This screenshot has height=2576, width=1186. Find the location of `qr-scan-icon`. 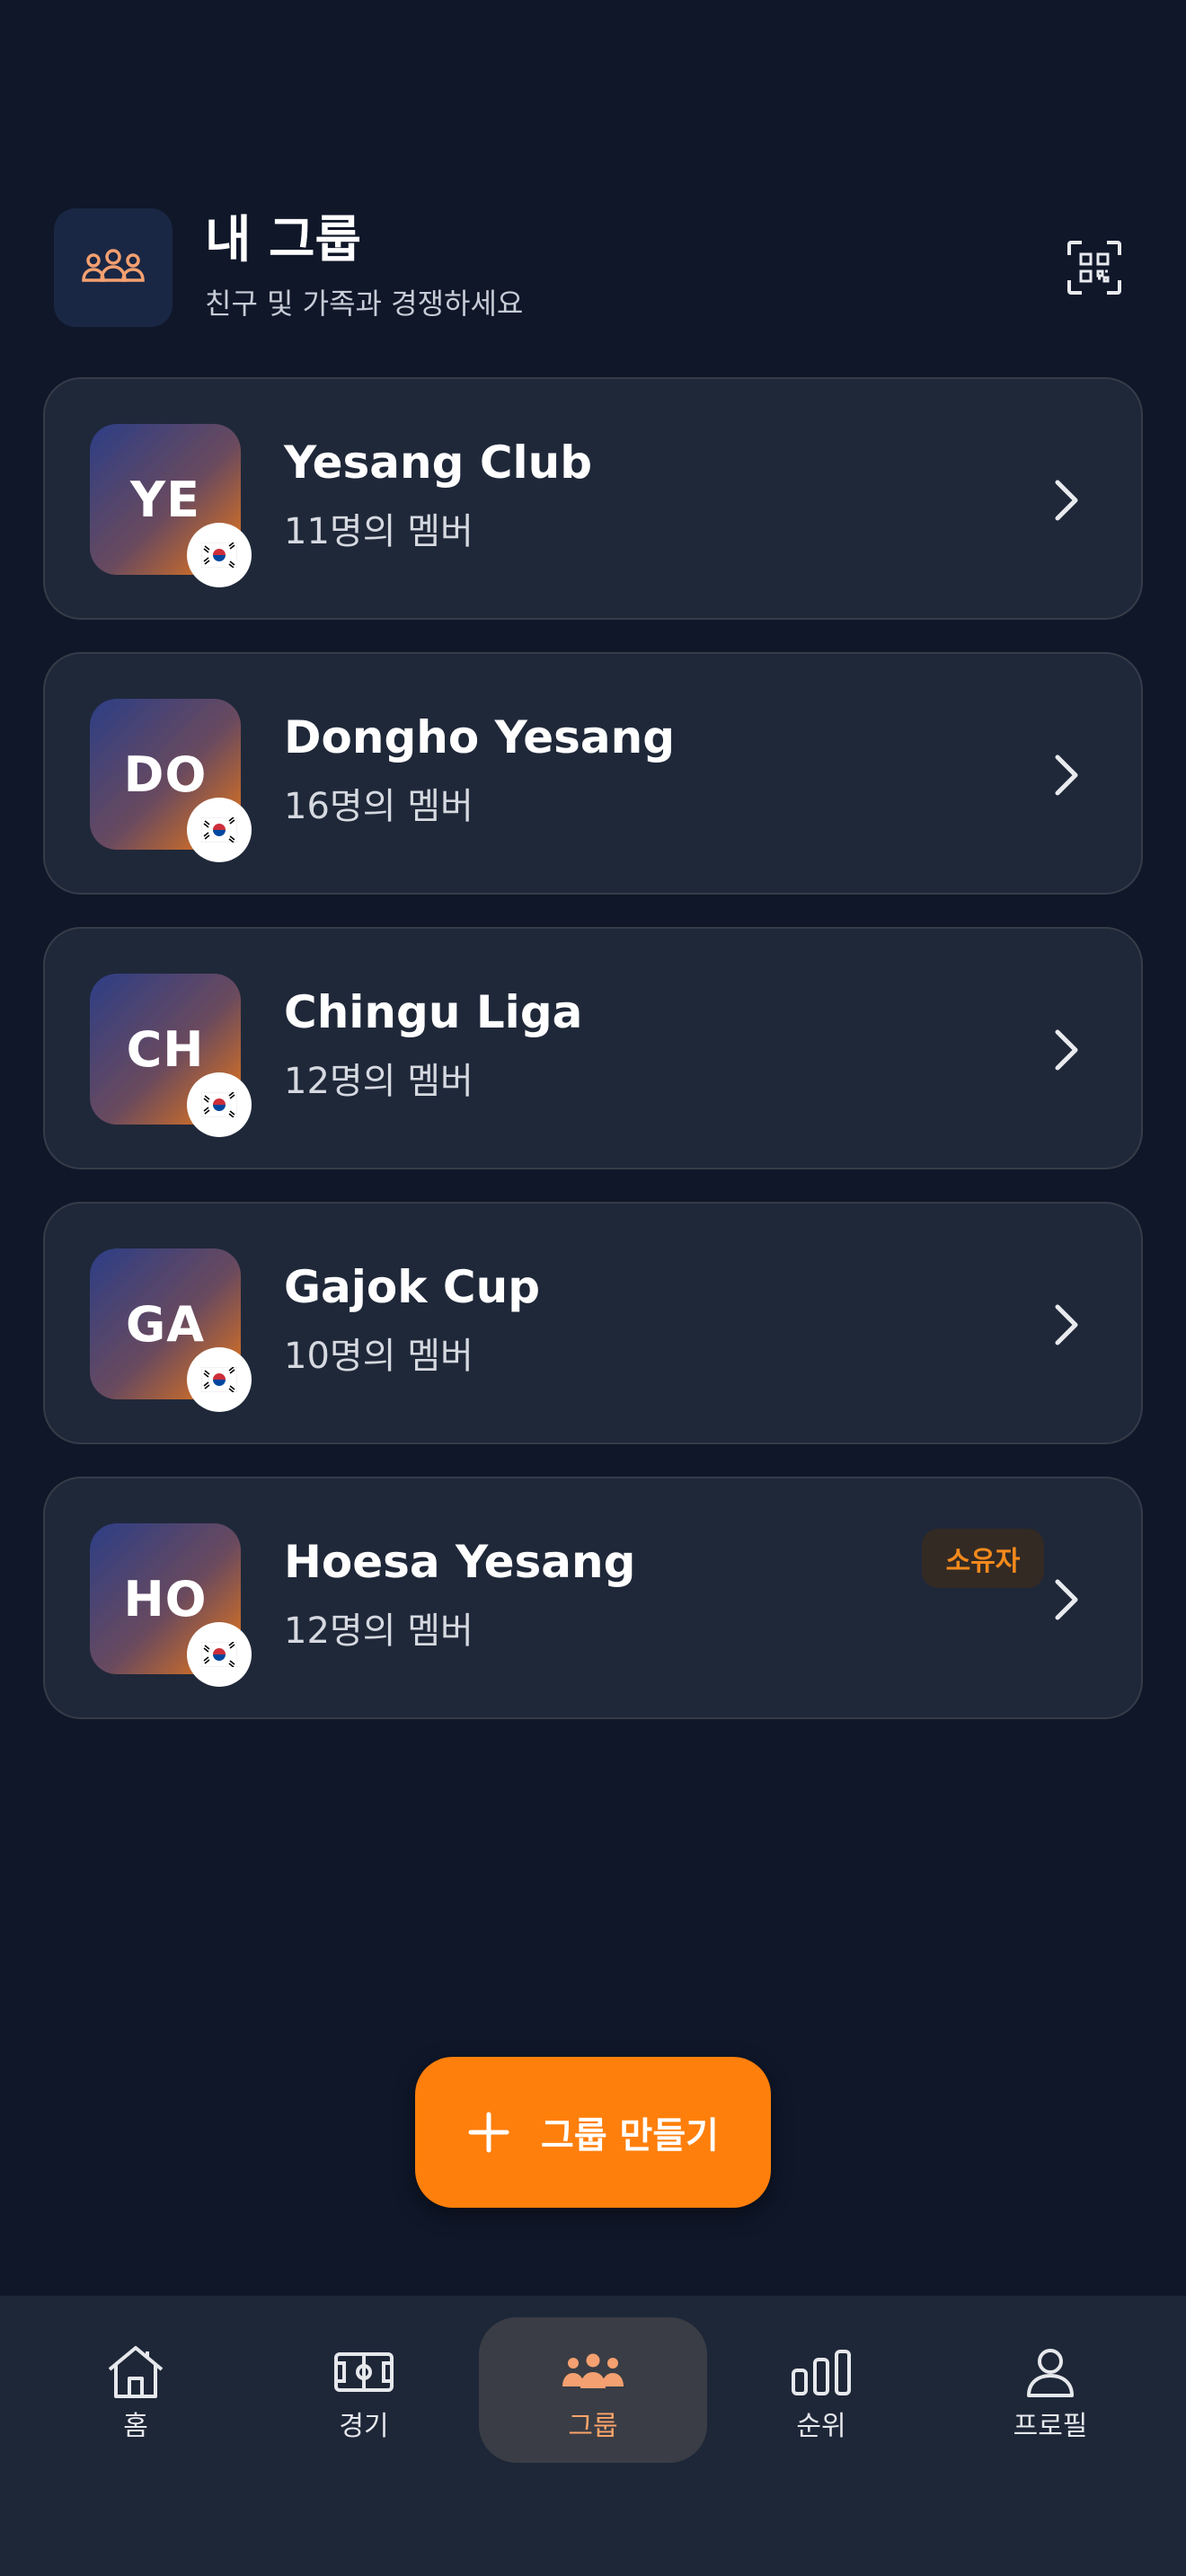

qr-scan-icon is located at coordinates (1094, 267).